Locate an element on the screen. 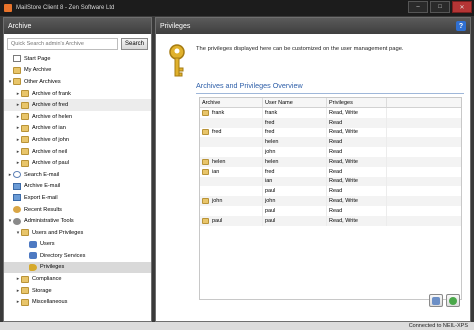 The height and width of the screenshot is (330, 474). archive-name: helen is located at coordinates (219, 161).